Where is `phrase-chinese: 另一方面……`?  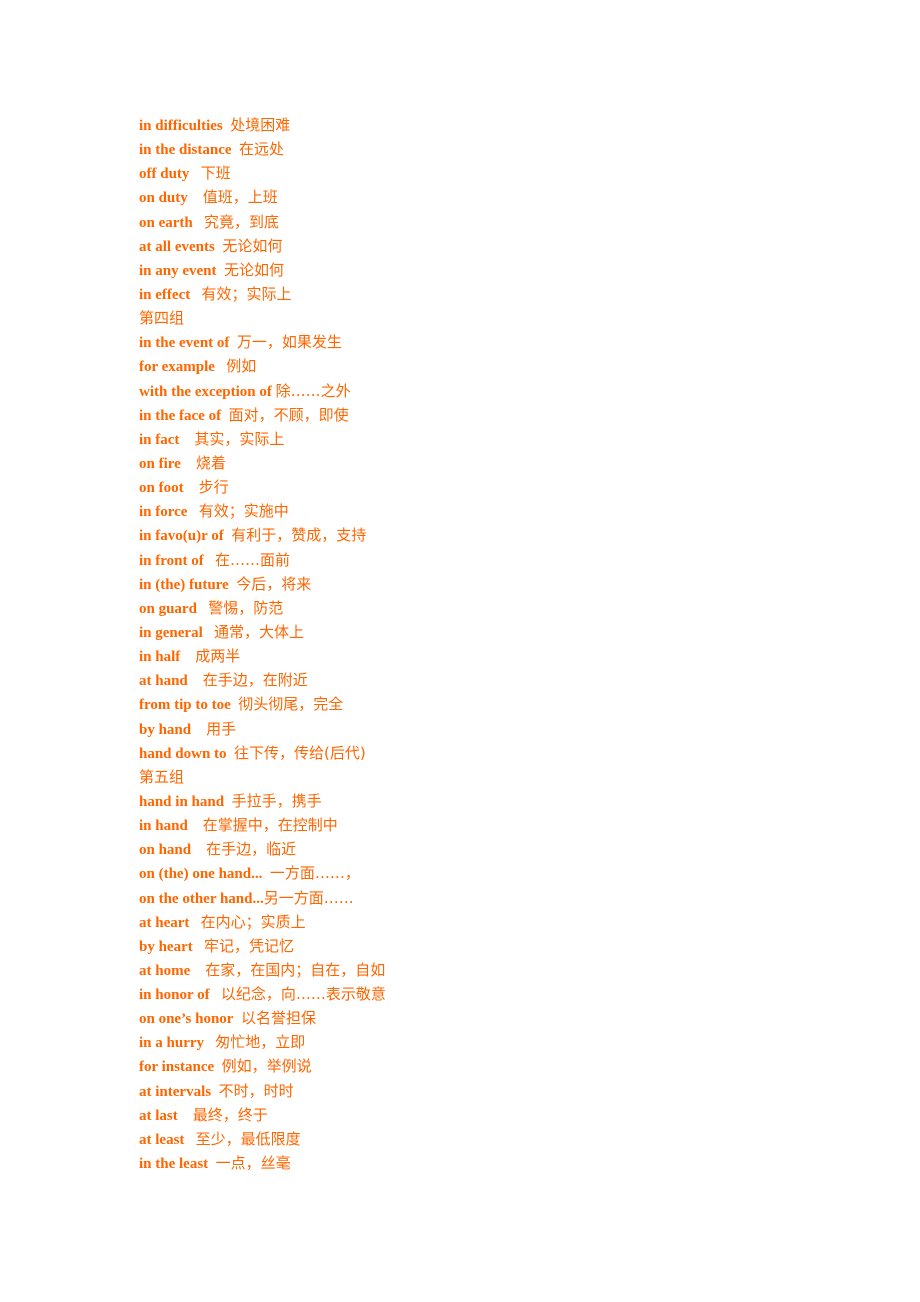 phrase-chinese: 另一方面…… is located at coordinates (308, 897).